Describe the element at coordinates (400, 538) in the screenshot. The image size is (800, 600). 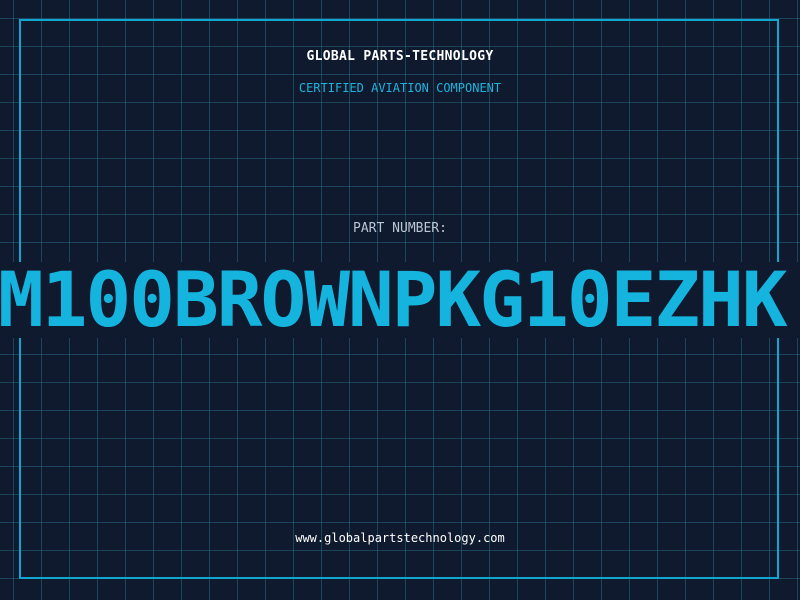
I see `website-url: www.globalpartstechnology.com` at that location.